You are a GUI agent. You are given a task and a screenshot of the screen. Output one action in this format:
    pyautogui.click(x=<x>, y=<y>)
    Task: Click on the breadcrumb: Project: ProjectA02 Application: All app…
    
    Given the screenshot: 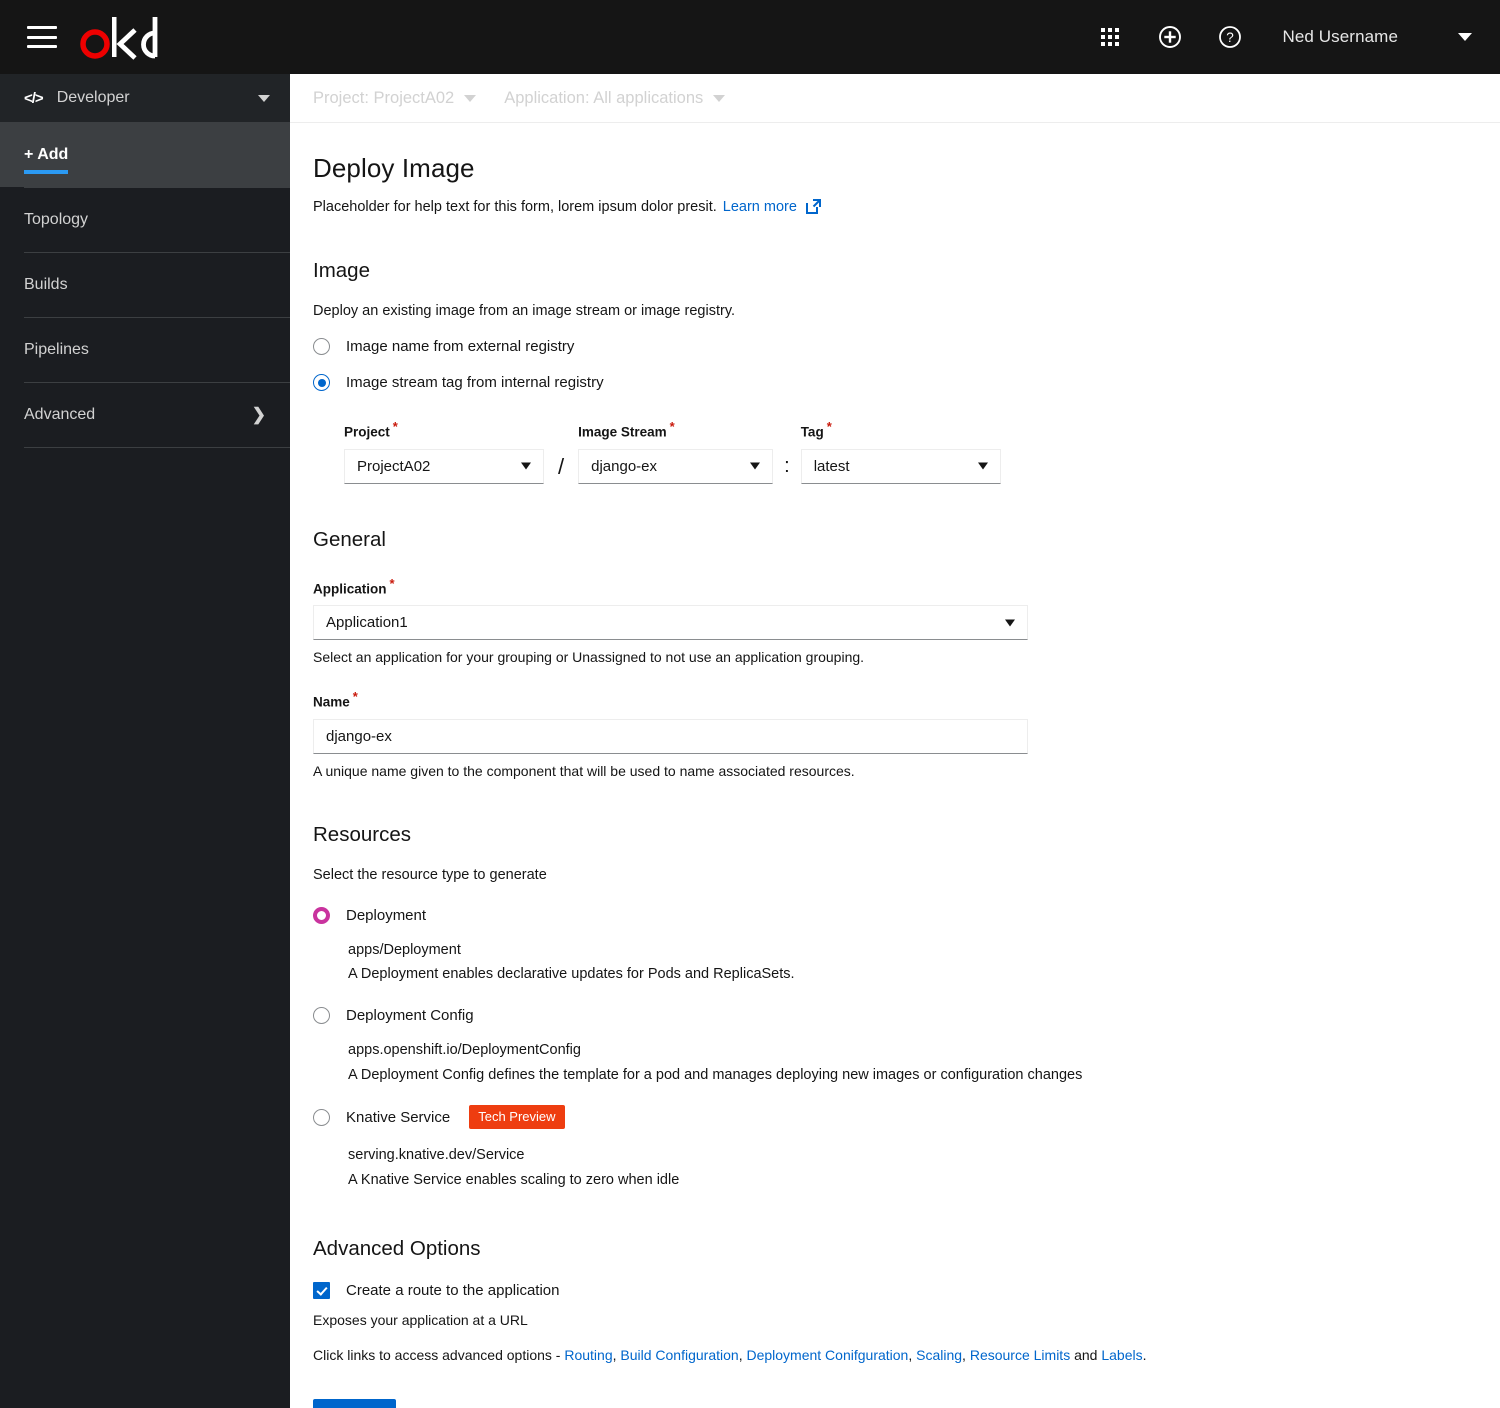 What is the action you would take?
    pyautogui.click(x=895, y=98)
    